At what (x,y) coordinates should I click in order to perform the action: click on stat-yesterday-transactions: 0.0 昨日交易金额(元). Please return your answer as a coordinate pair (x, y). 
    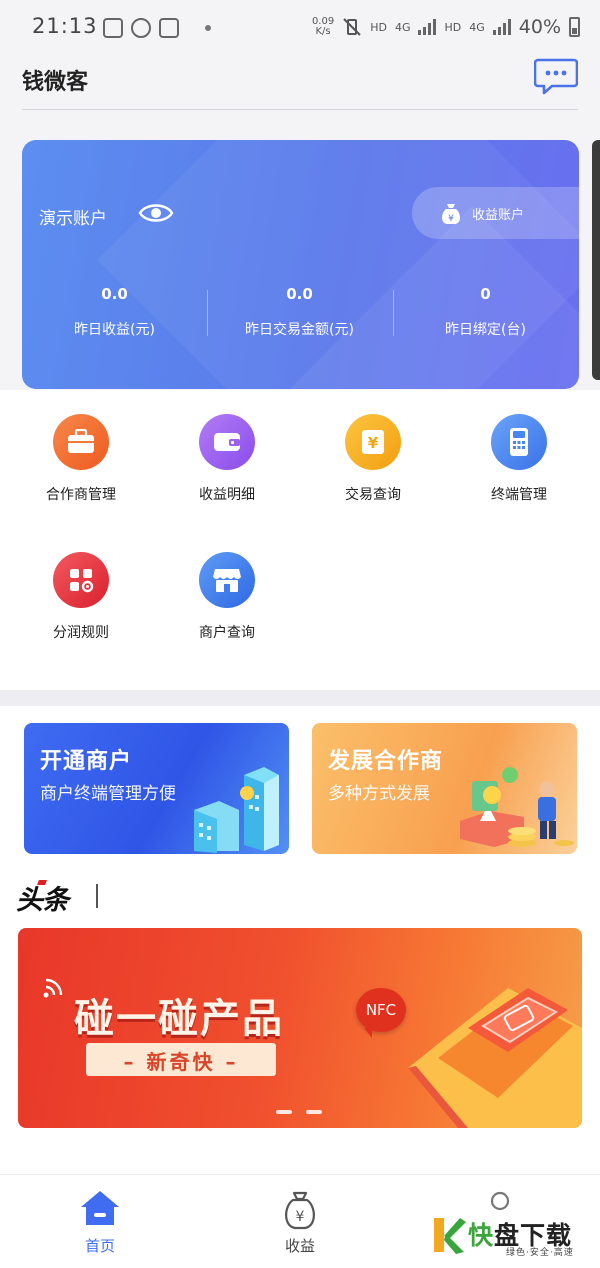
    Looking at the image, I should click on (299, 312).